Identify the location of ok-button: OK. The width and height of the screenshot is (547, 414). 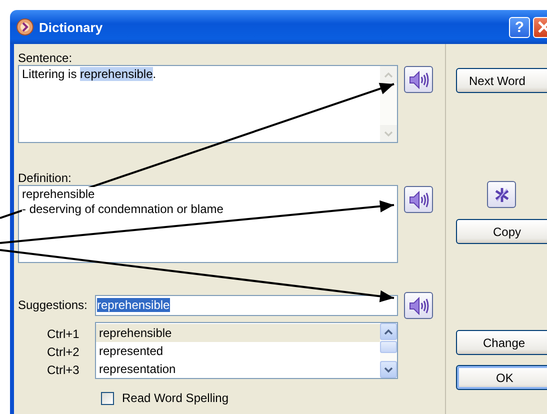
(501, 377).